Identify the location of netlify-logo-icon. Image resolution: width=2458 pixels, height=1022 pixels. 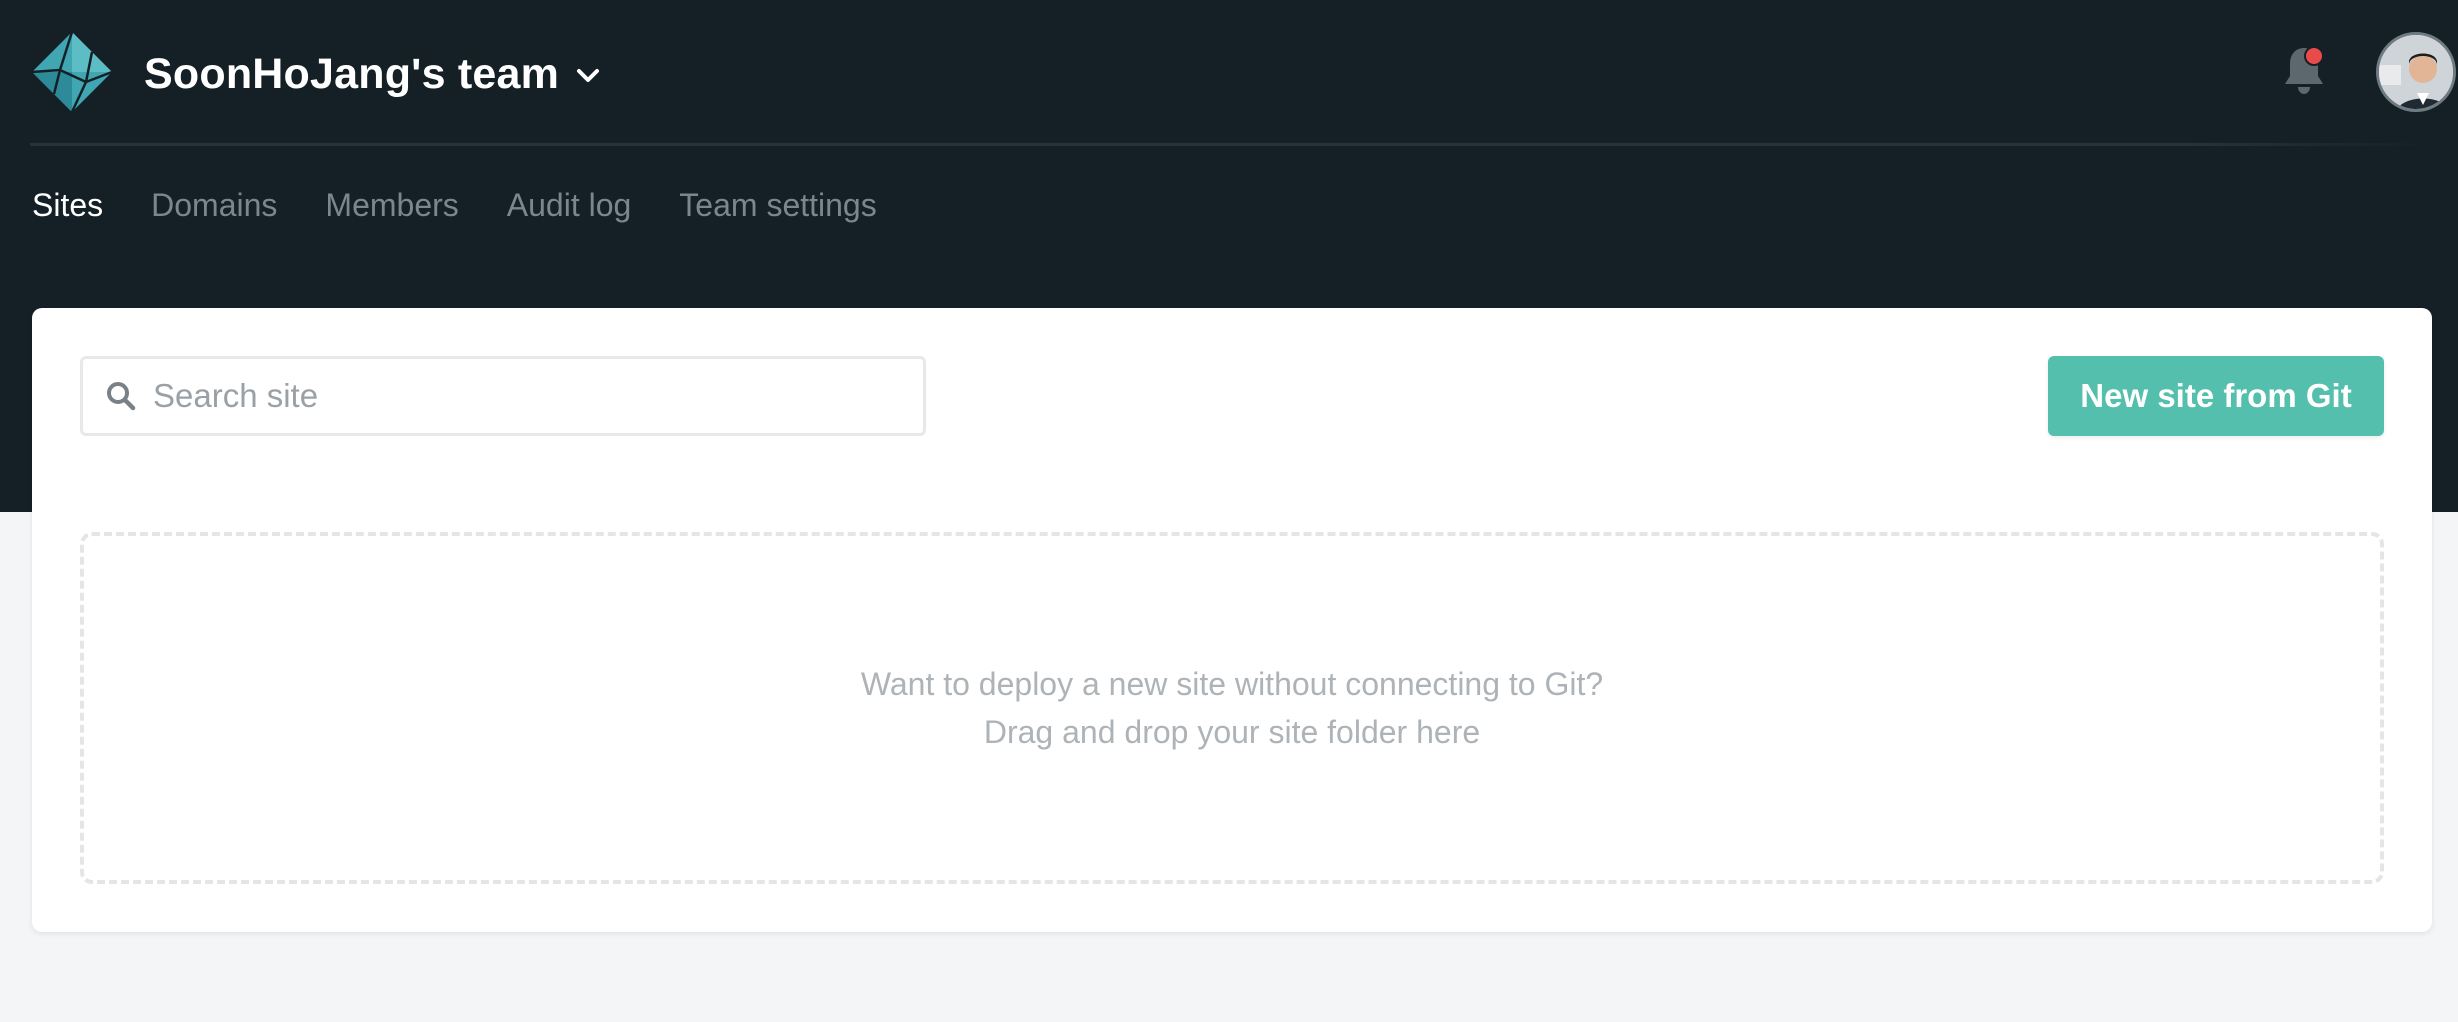
(72, 72).